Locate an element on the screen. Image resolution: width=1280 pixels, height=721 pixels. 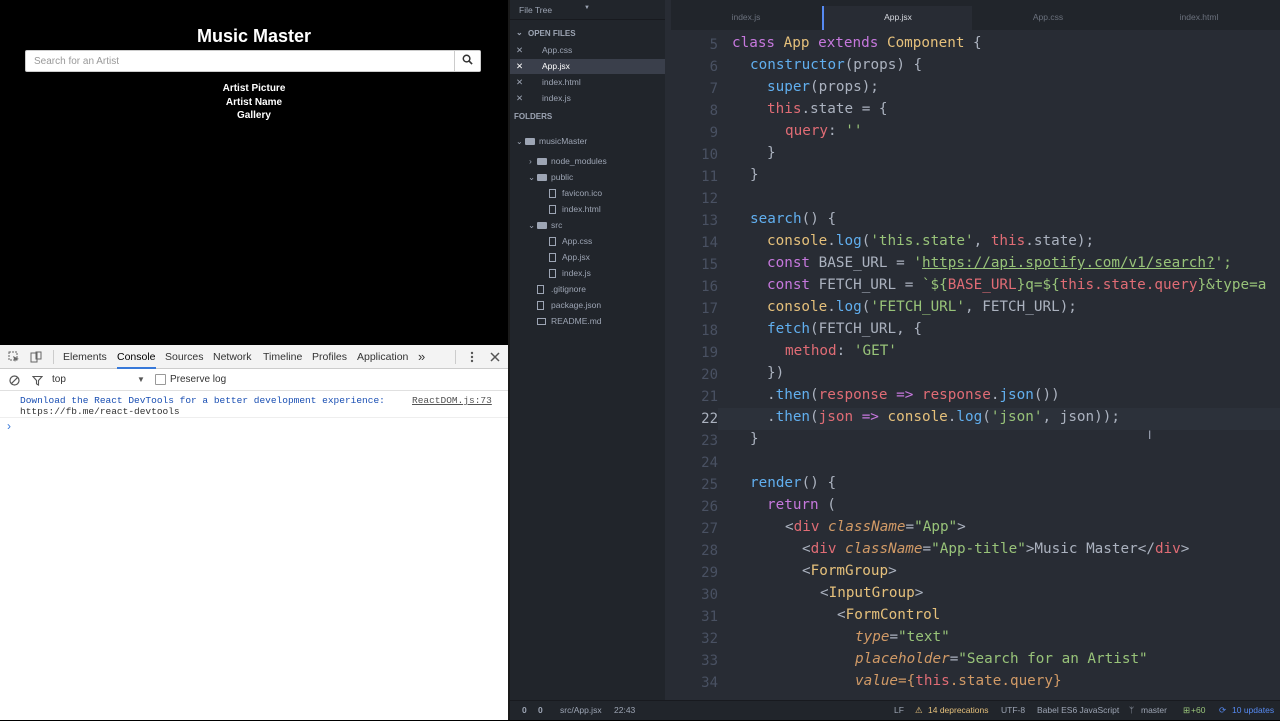
line-ending: LF is located at coordinates (899, 711).